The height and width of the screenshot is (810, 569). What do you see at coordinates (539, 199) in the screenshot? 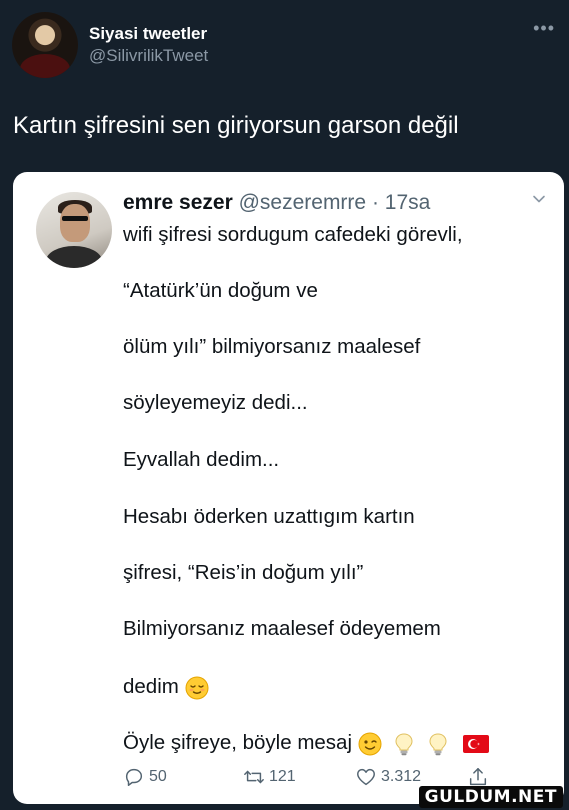
I see `chevron-down-icon` at bounding box center [539, 199].